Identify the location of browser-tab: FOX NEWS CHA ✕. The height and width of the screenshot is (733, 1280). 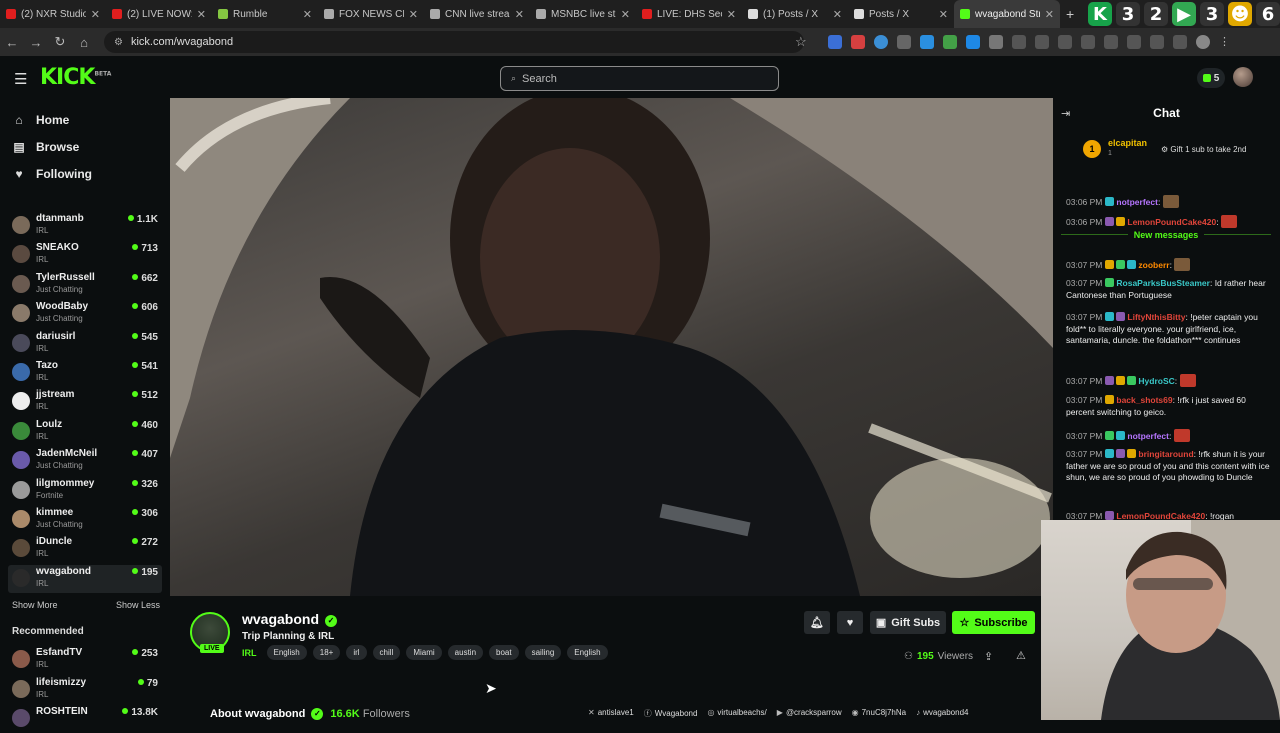
(371, 14).